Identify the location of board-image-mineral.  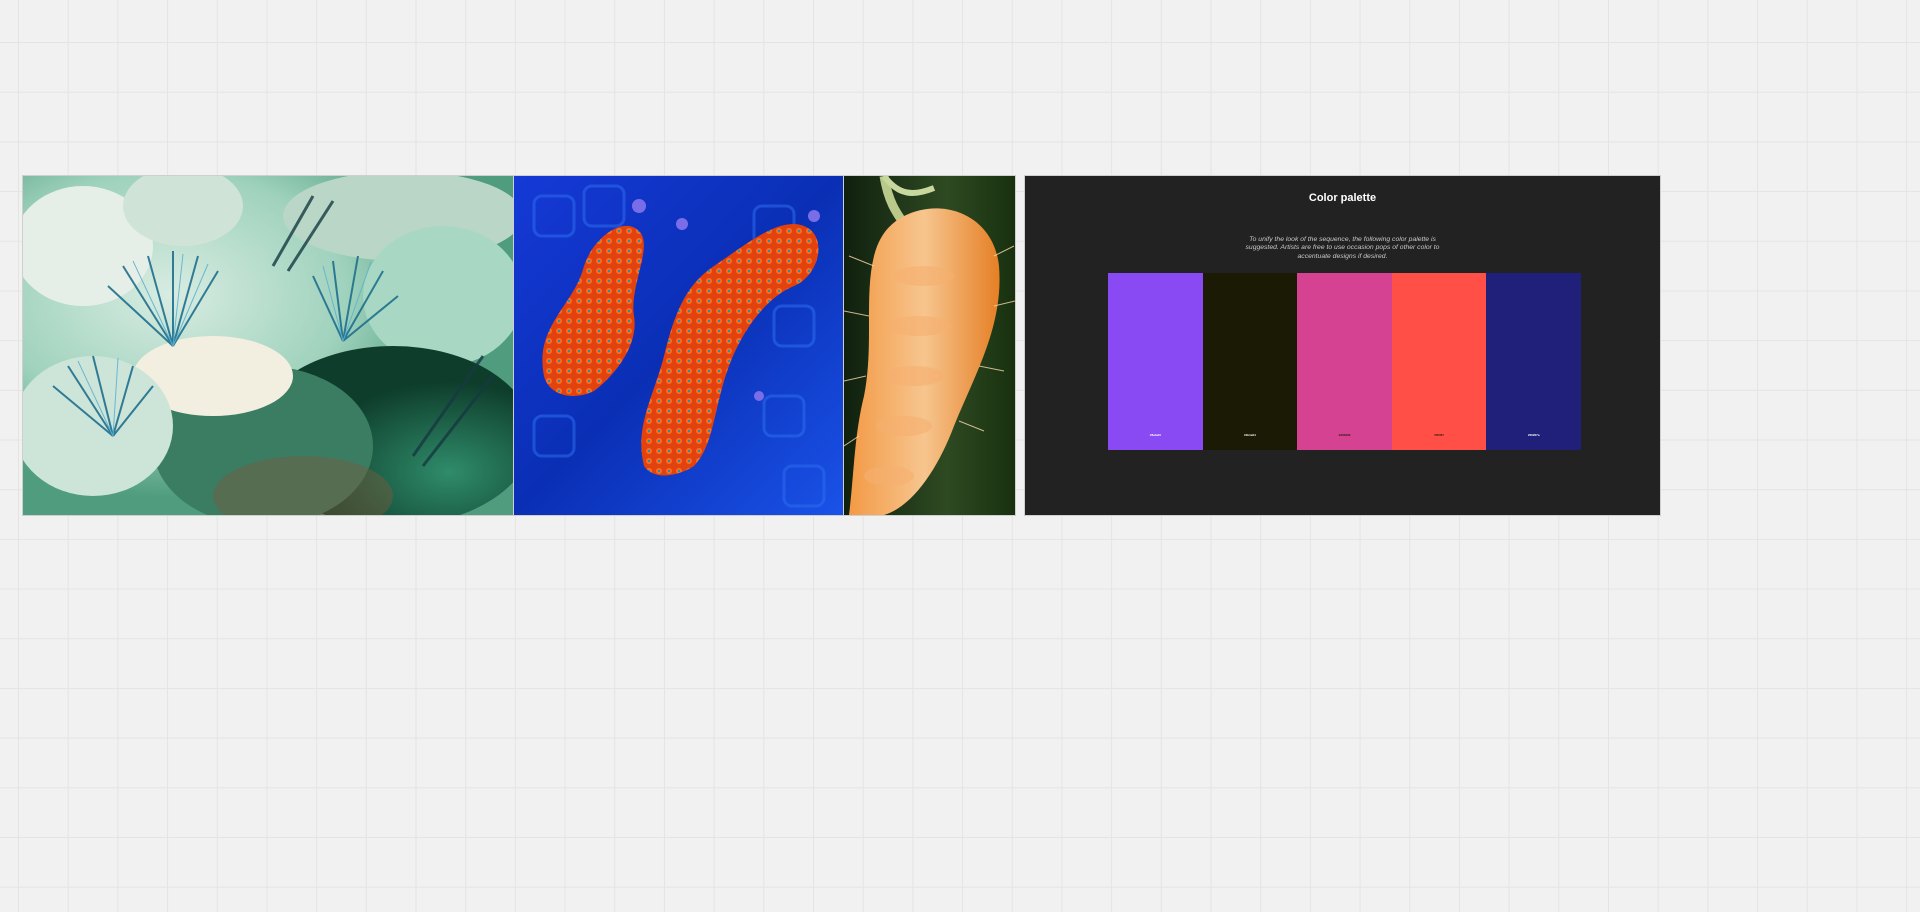
(268, 345).